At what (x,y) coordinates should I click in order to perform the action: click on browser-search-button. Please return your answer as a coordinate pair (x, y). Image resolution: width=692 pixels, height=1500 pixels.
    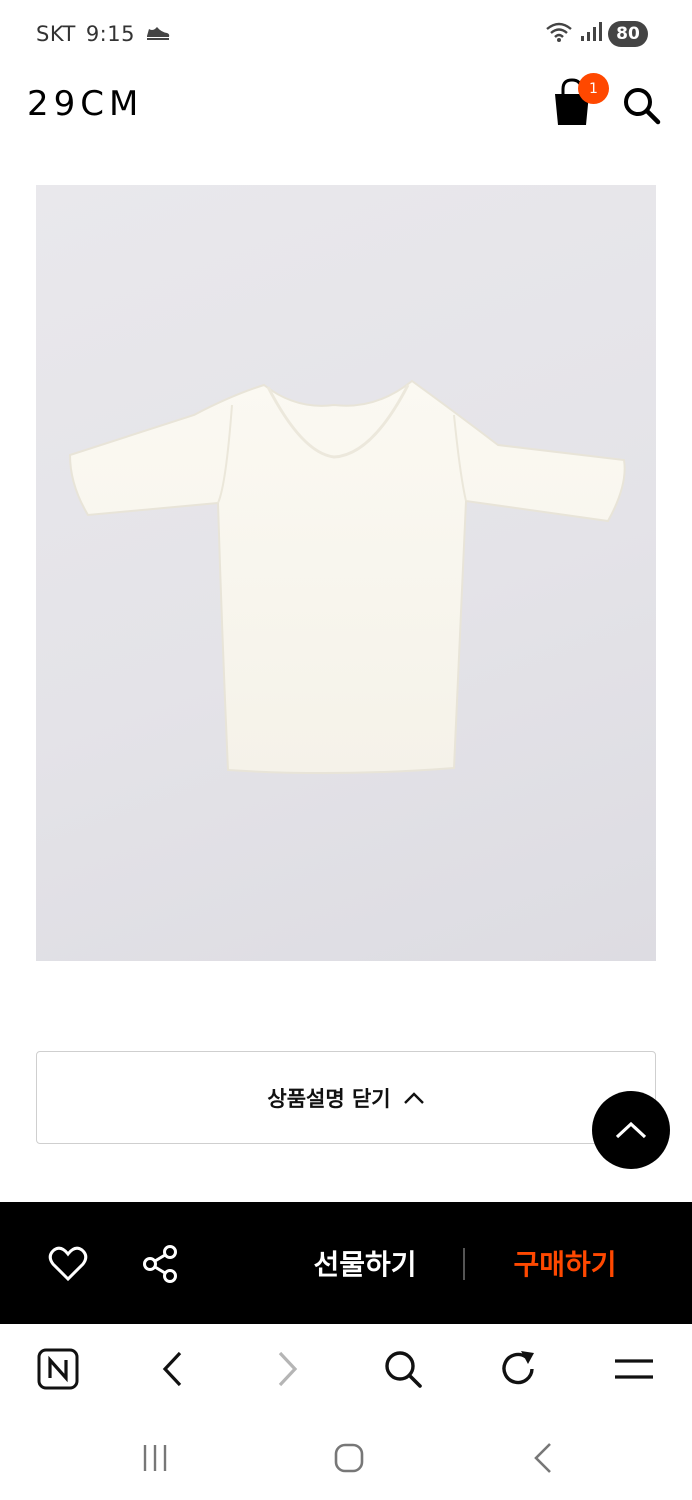
    Looking at the image, I should click on (403, 1369).